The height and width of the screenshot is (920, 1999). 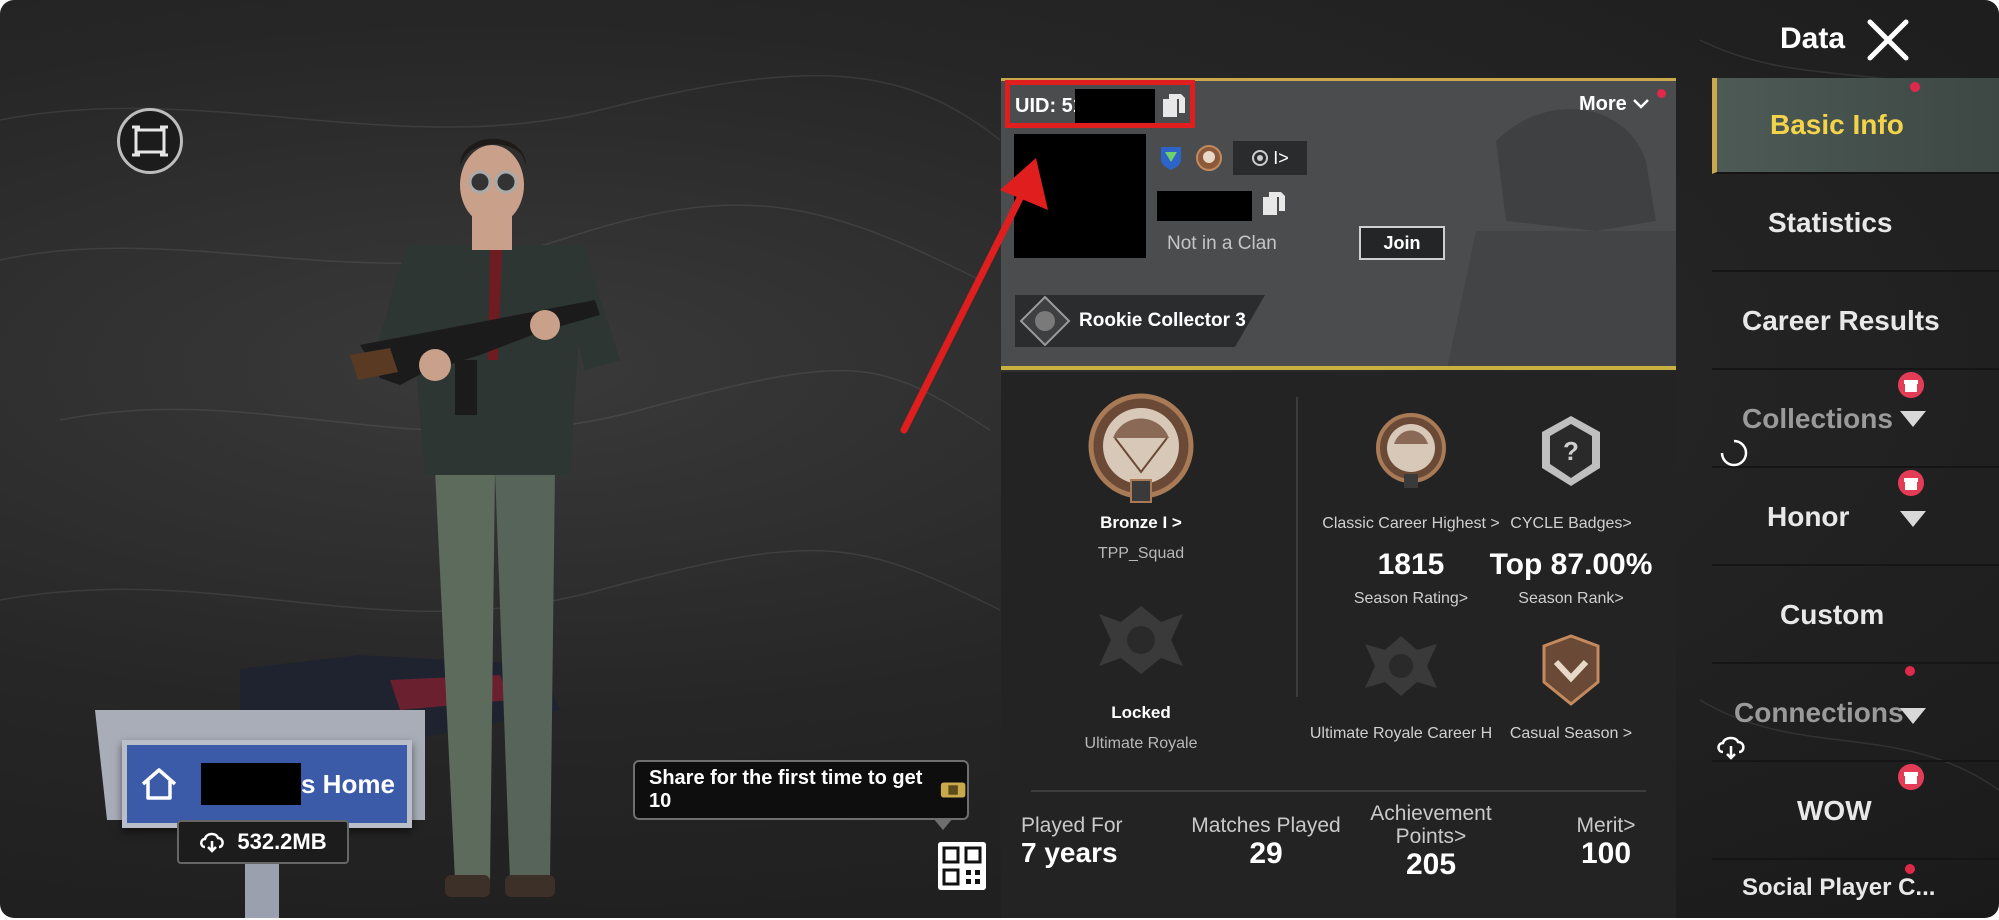 What do you see at coordinates (1069, 852) in the screenshot?
I see `played-for-value: 7 years` at bounding box center [1069, 852].